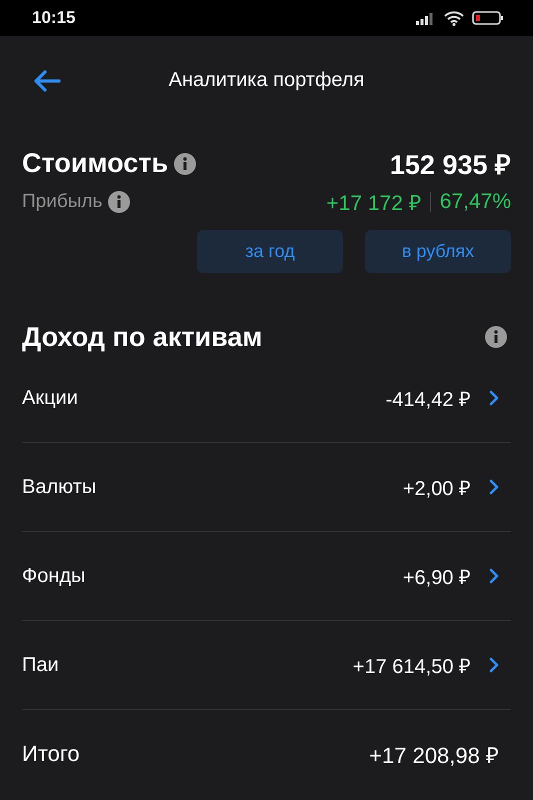 Image resolution: width=533 pixels, height=800 pixels. What do you see at coordinates (59, 487) in the screenshot?
I see `asset-label: Валюты` at bounding box center [59, 487].